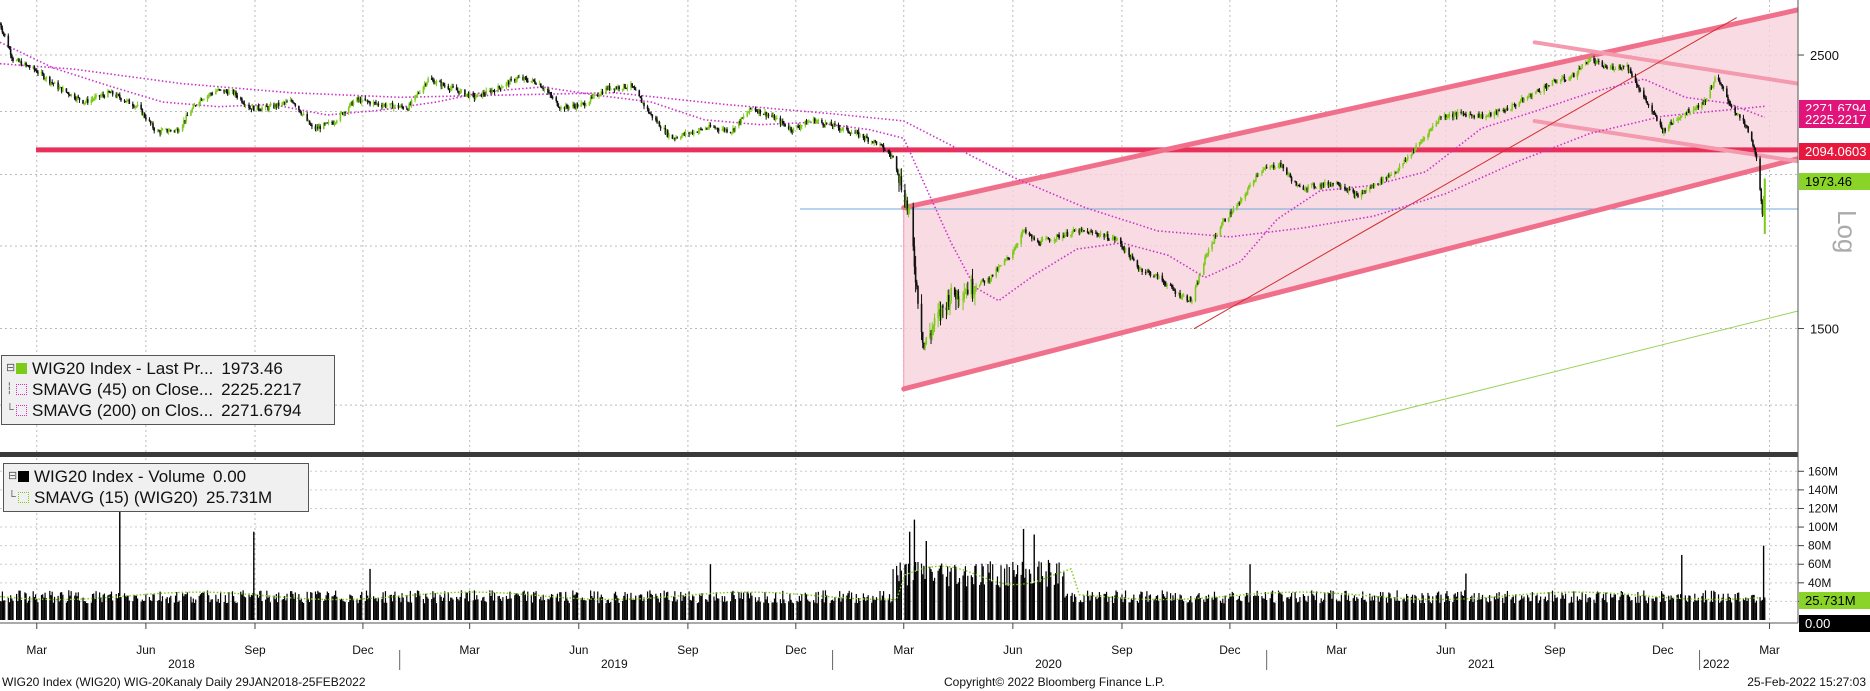 Image resolution: width=1870 pixels, height=691 pixels. I want to click on legend-row-vol-sma: └ SMAVG (15) (WIG20) 25.731M, so click(155, 497).